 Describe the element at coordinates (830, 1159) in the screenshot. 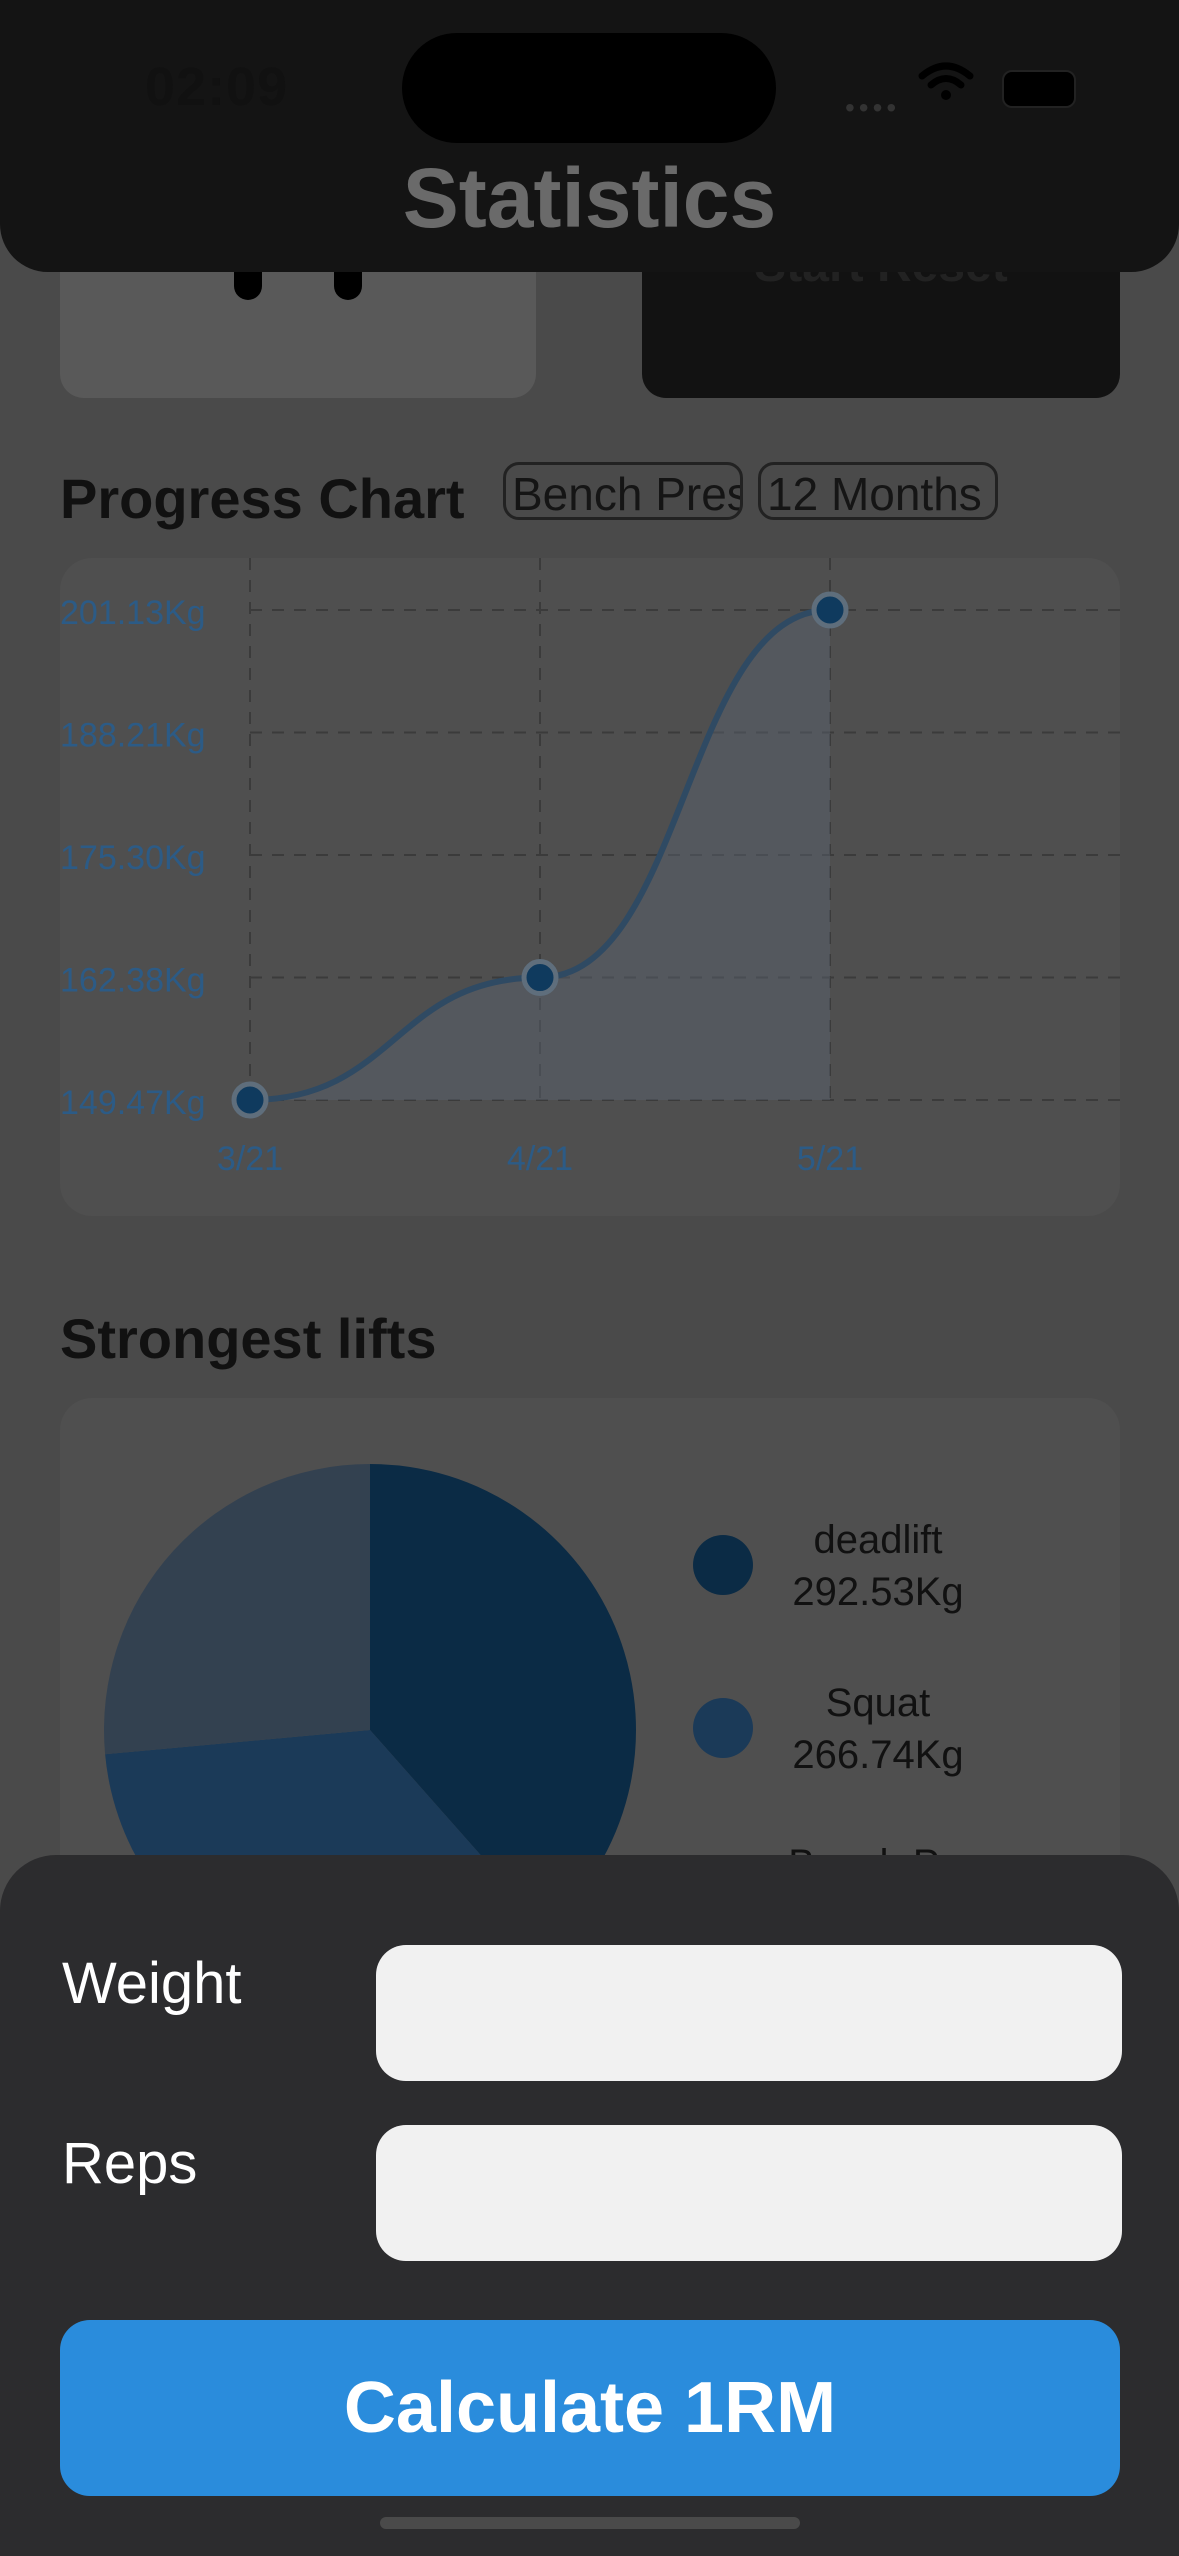

I see `x-tick-label: 5/21` at that location.